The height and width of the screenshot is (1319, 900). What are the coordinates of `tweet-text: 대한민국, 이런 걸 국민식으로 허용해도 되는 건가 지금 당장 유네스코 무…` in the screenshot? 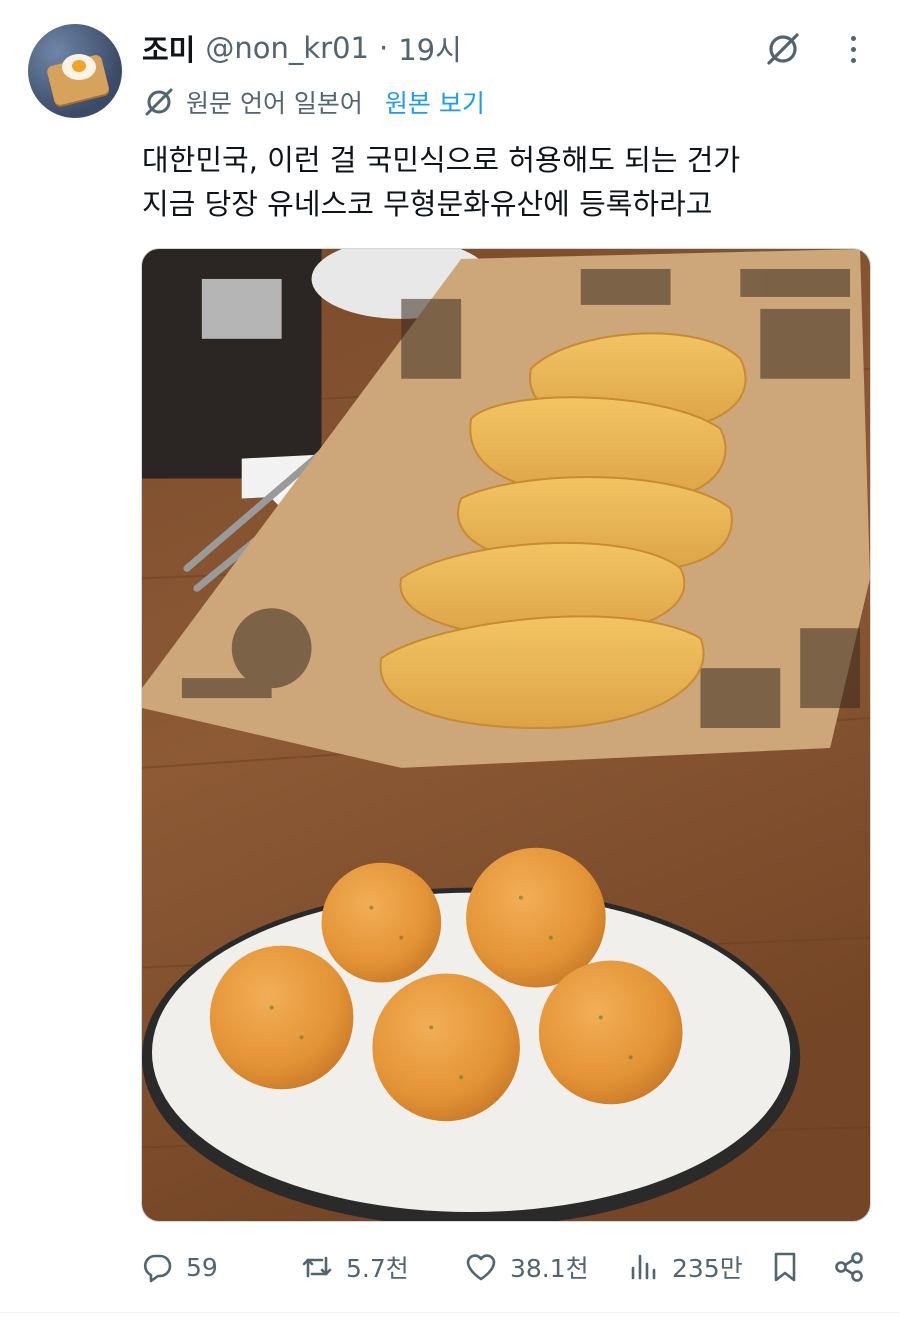 It's located at (512, 182).